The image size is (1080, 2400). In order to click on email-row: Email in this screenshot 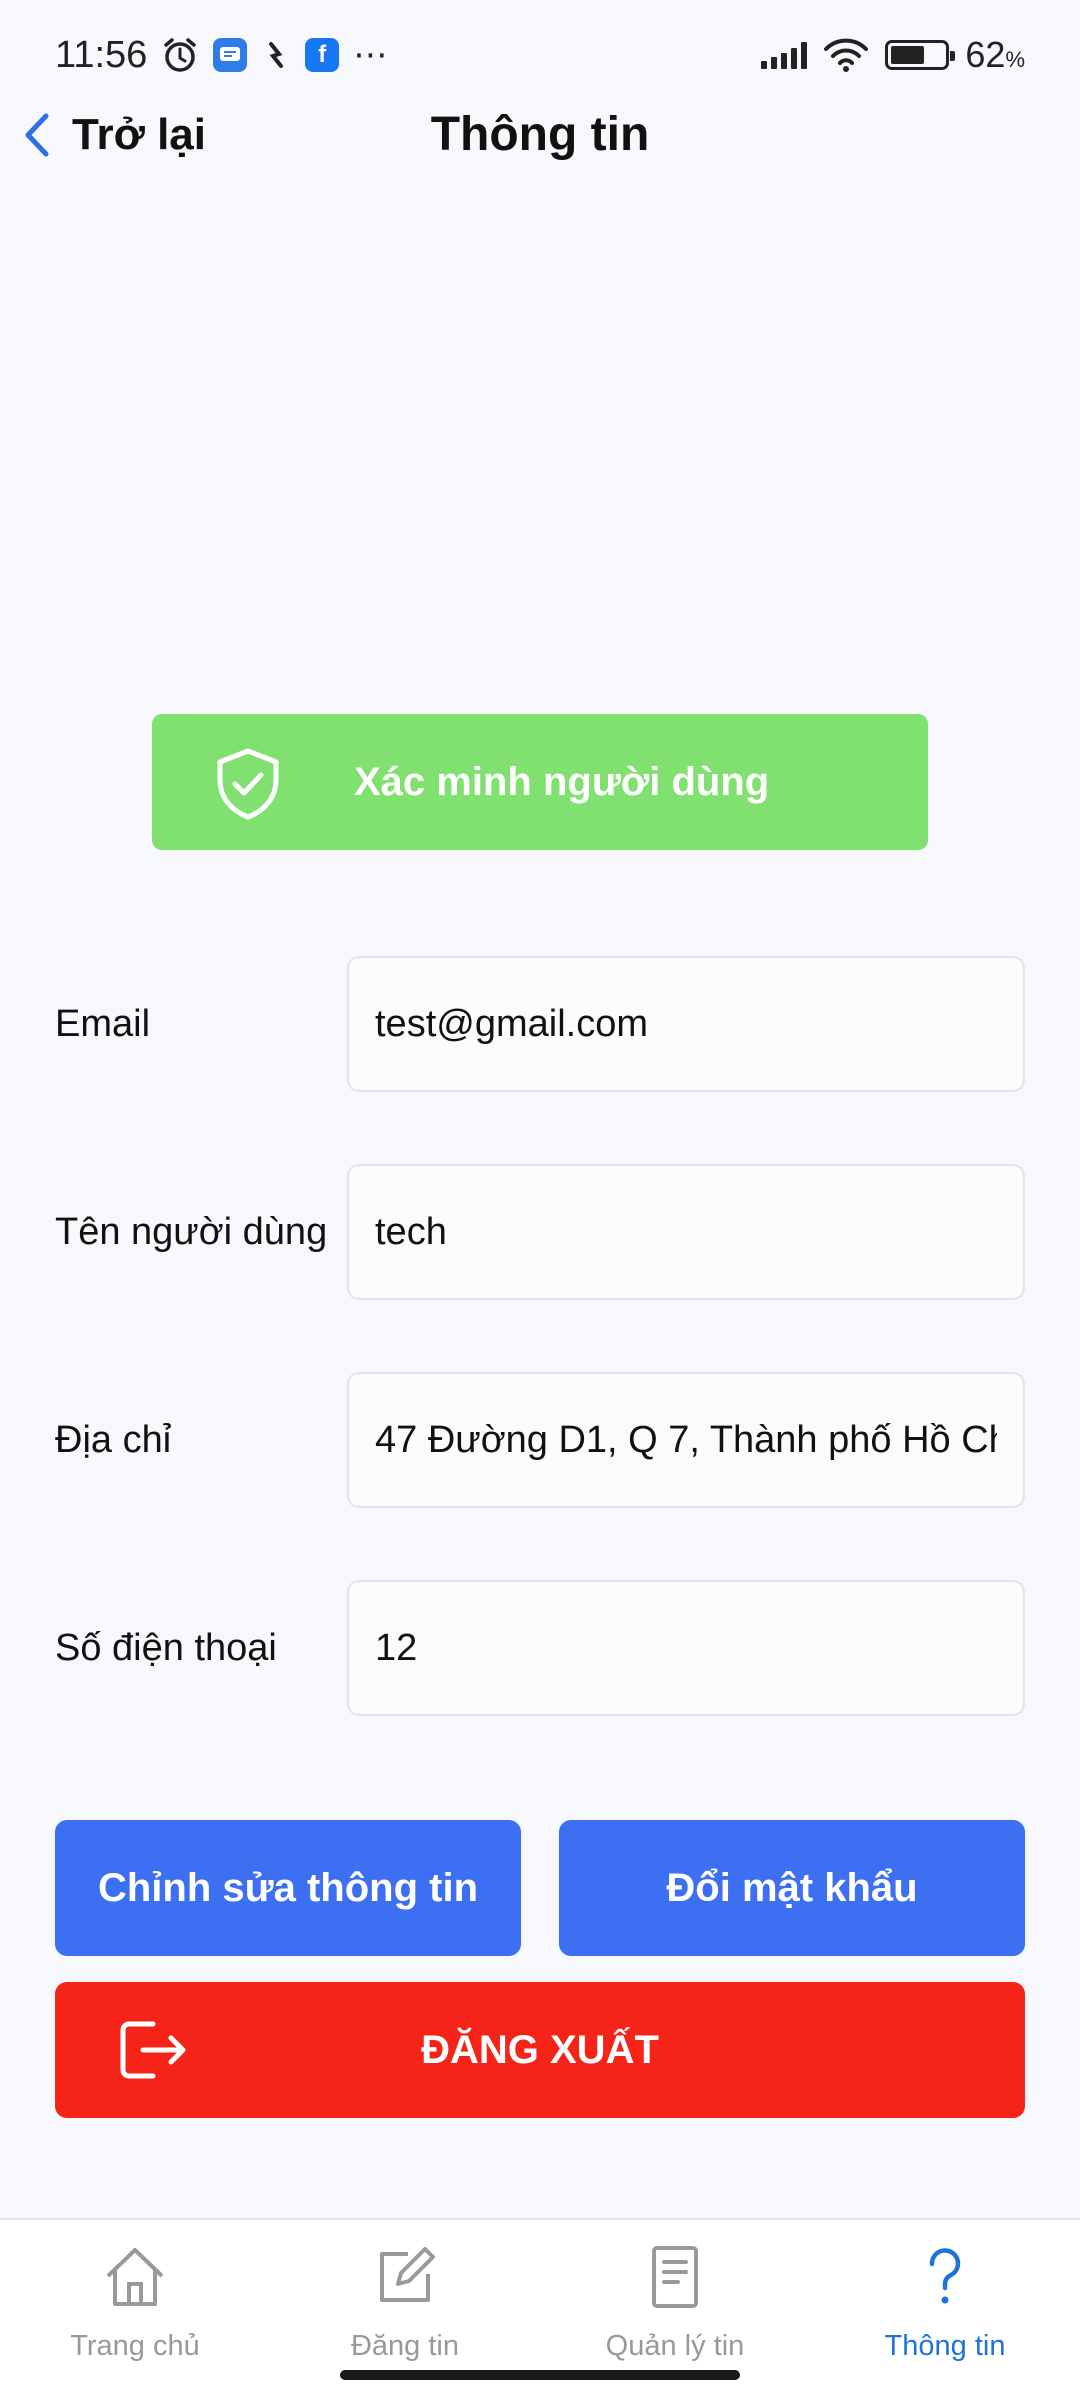, I will do `click(540, 1024)`.